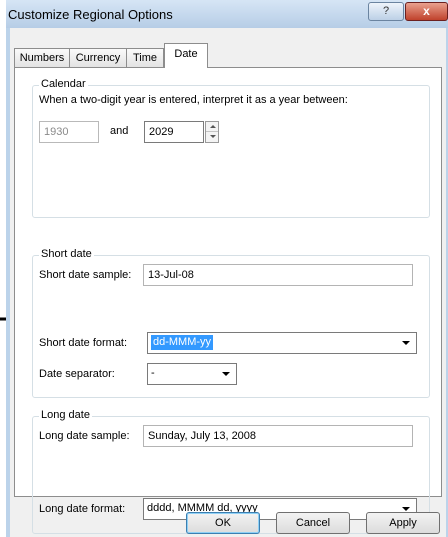 The image size is (448, 537). Describe the element at coordinates (278, 275) in the screenshot. I see `short-date-sample-field: 13-Jul-08` at that location.